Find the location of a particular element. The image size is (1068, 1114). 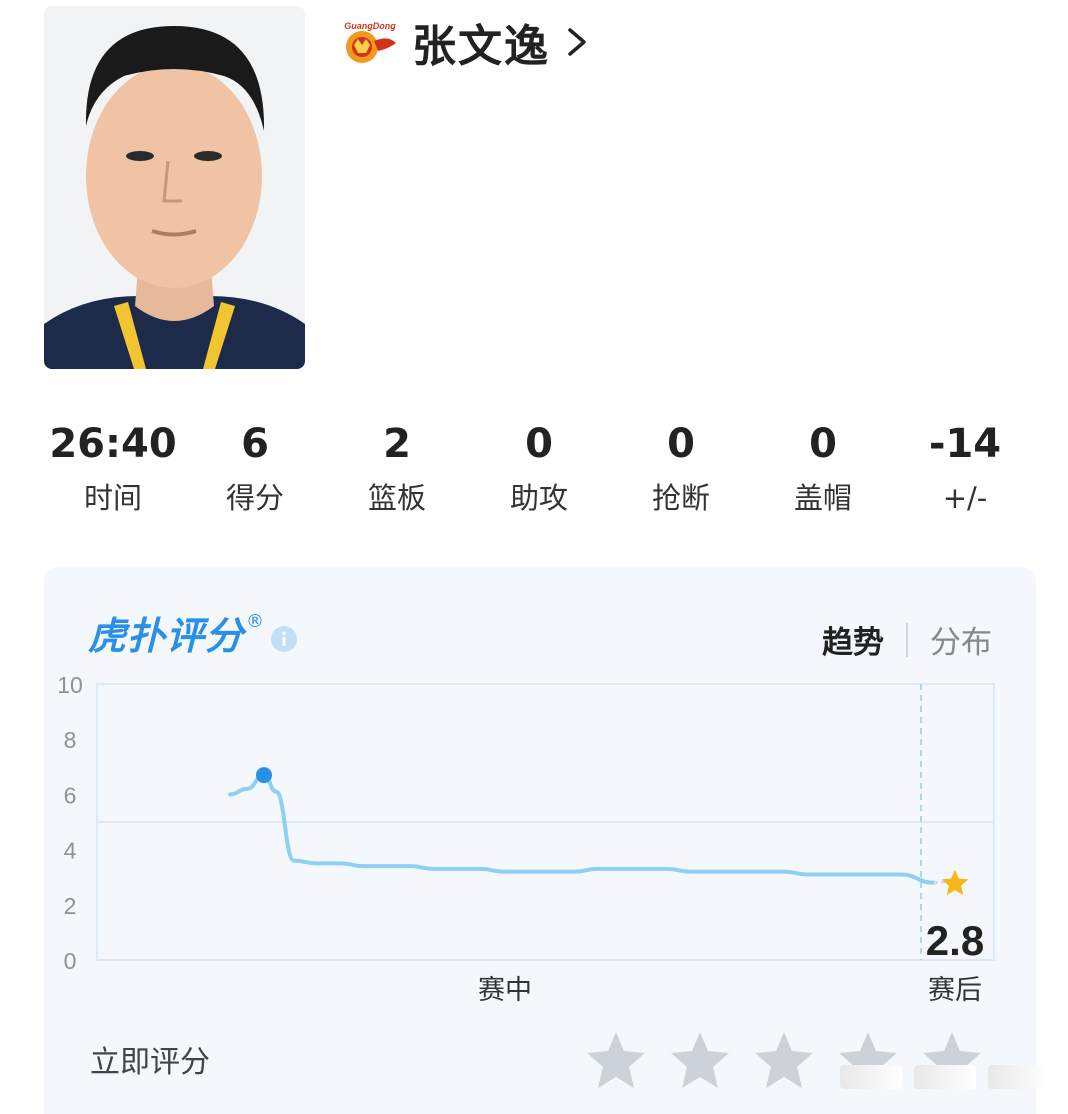

player-photo is located at coordinates (174, 187).